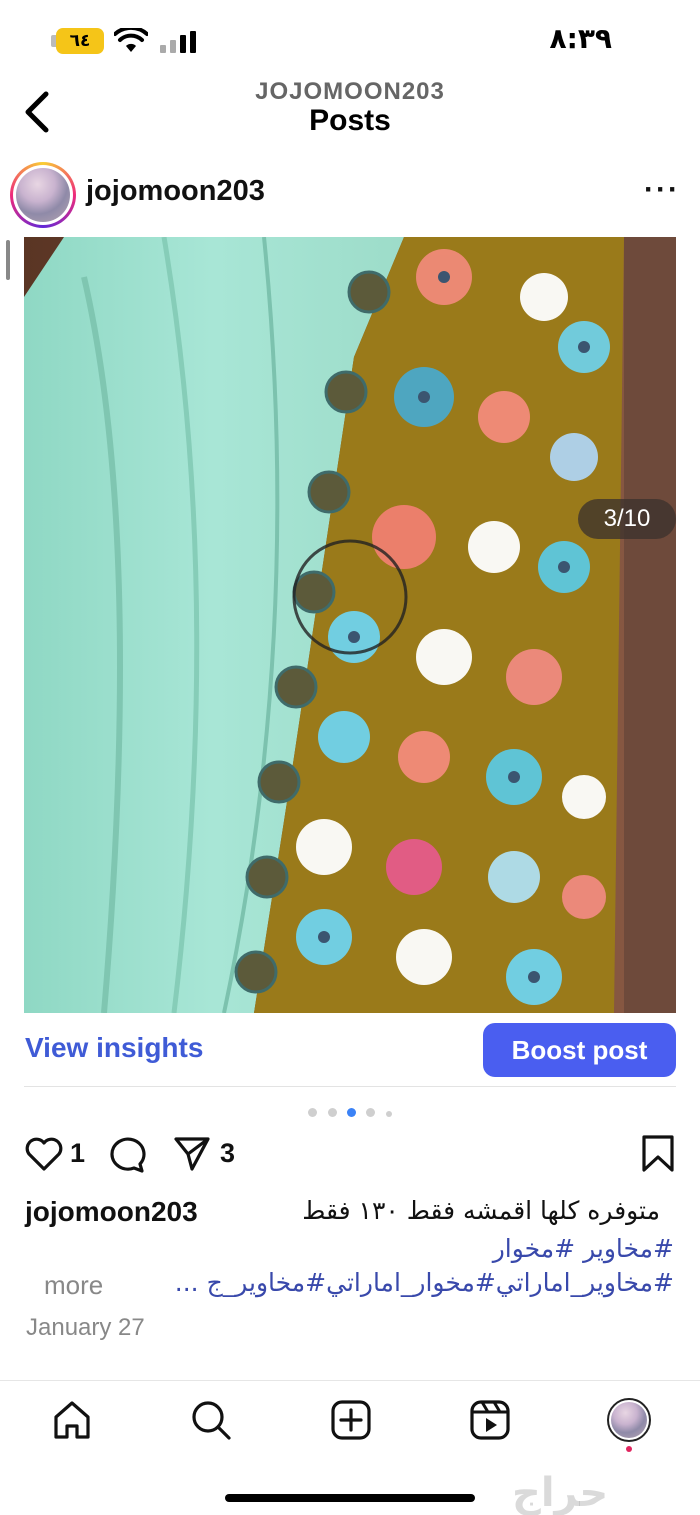 The width and height of the screenshot is (700, 1515). What do you see at coordinates (350, 1086) in the screenshot?
I see `divider` at bounding box center [350, 1086].